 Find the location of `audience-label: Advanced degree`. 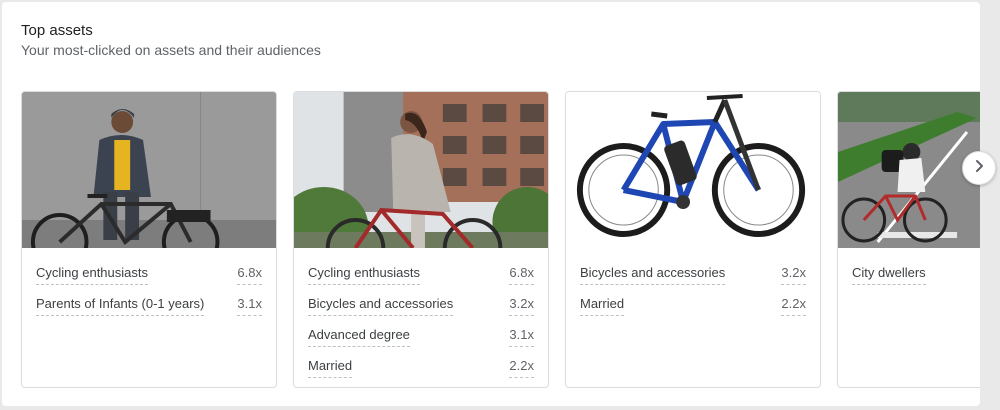

audience-label: Advanced degree is located at coordinates (359, 337).